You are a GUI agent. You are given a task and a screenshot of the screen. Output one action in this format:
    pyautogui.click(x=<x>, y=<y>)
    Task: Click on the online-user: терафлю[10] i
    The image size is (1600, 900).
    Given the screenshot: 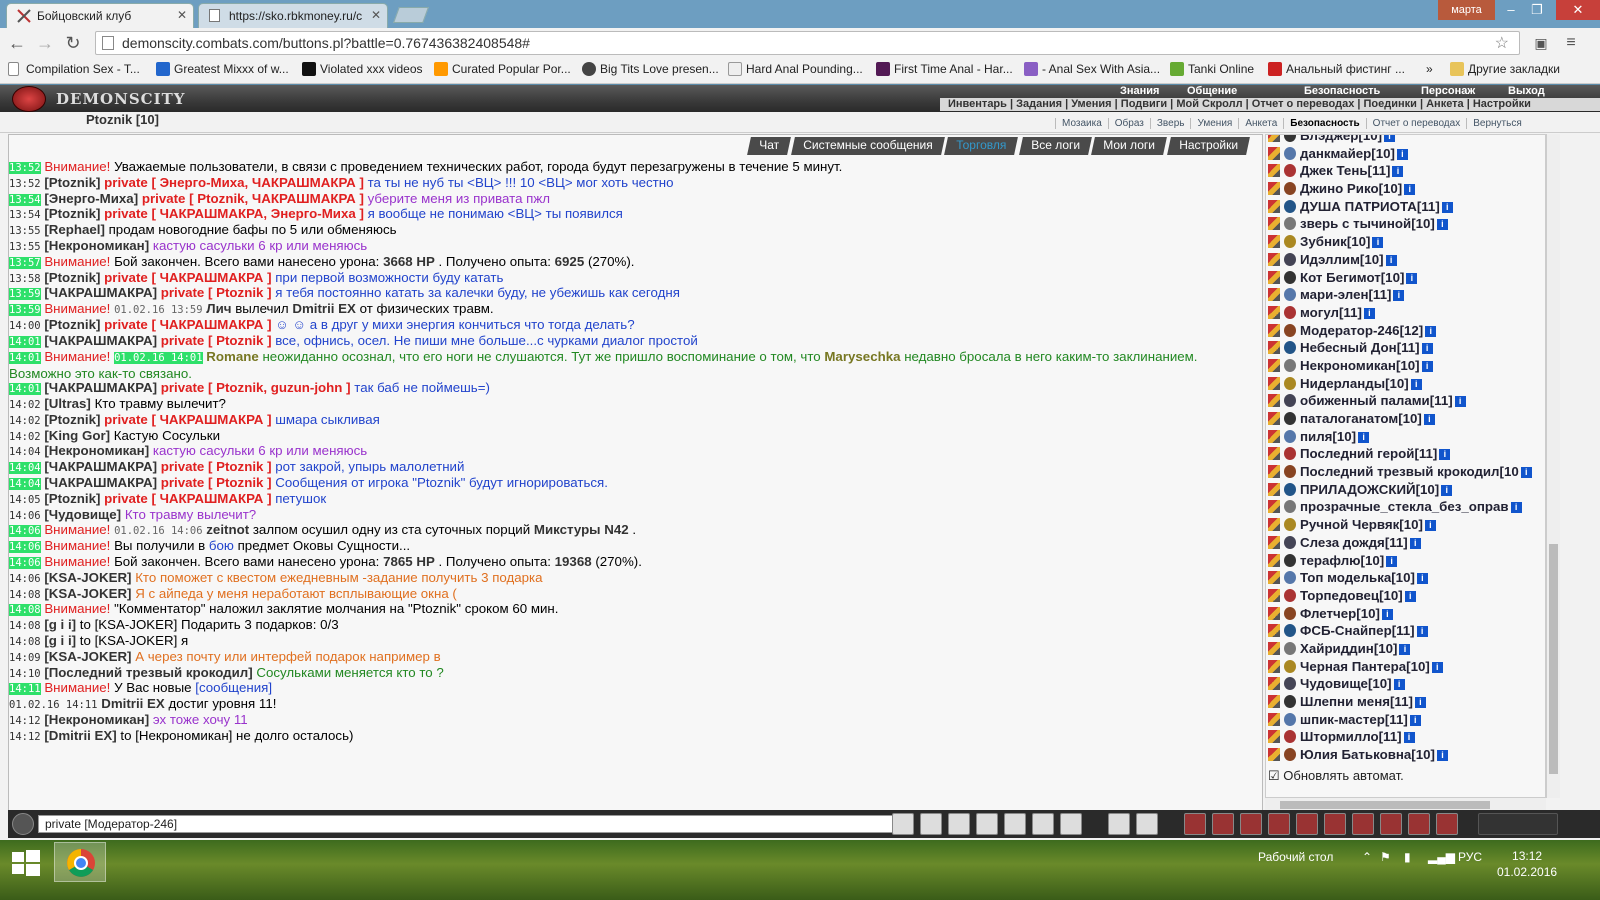 What is the action you would take?
    pyautogui.click(x=1405, y=561)
    